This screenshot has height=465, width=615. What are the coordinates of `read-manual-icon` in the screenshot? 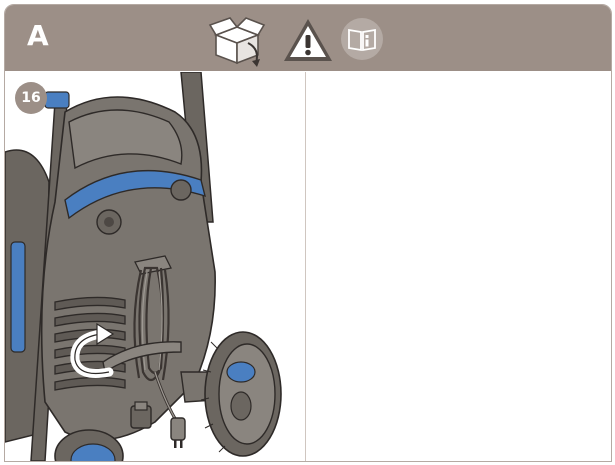 It's located at (362, 39).